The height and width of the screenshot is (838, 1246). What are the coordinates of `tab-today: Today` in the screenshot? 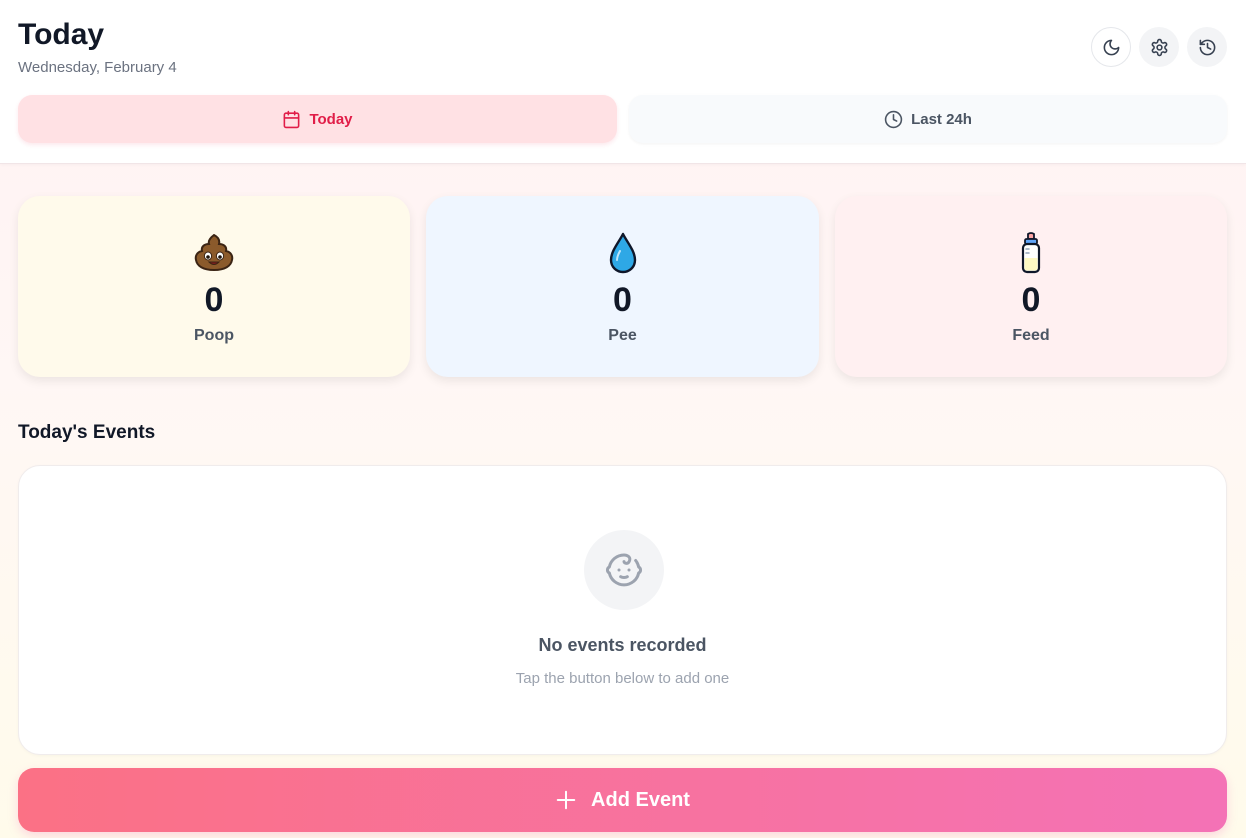 It's located at (317, 119).